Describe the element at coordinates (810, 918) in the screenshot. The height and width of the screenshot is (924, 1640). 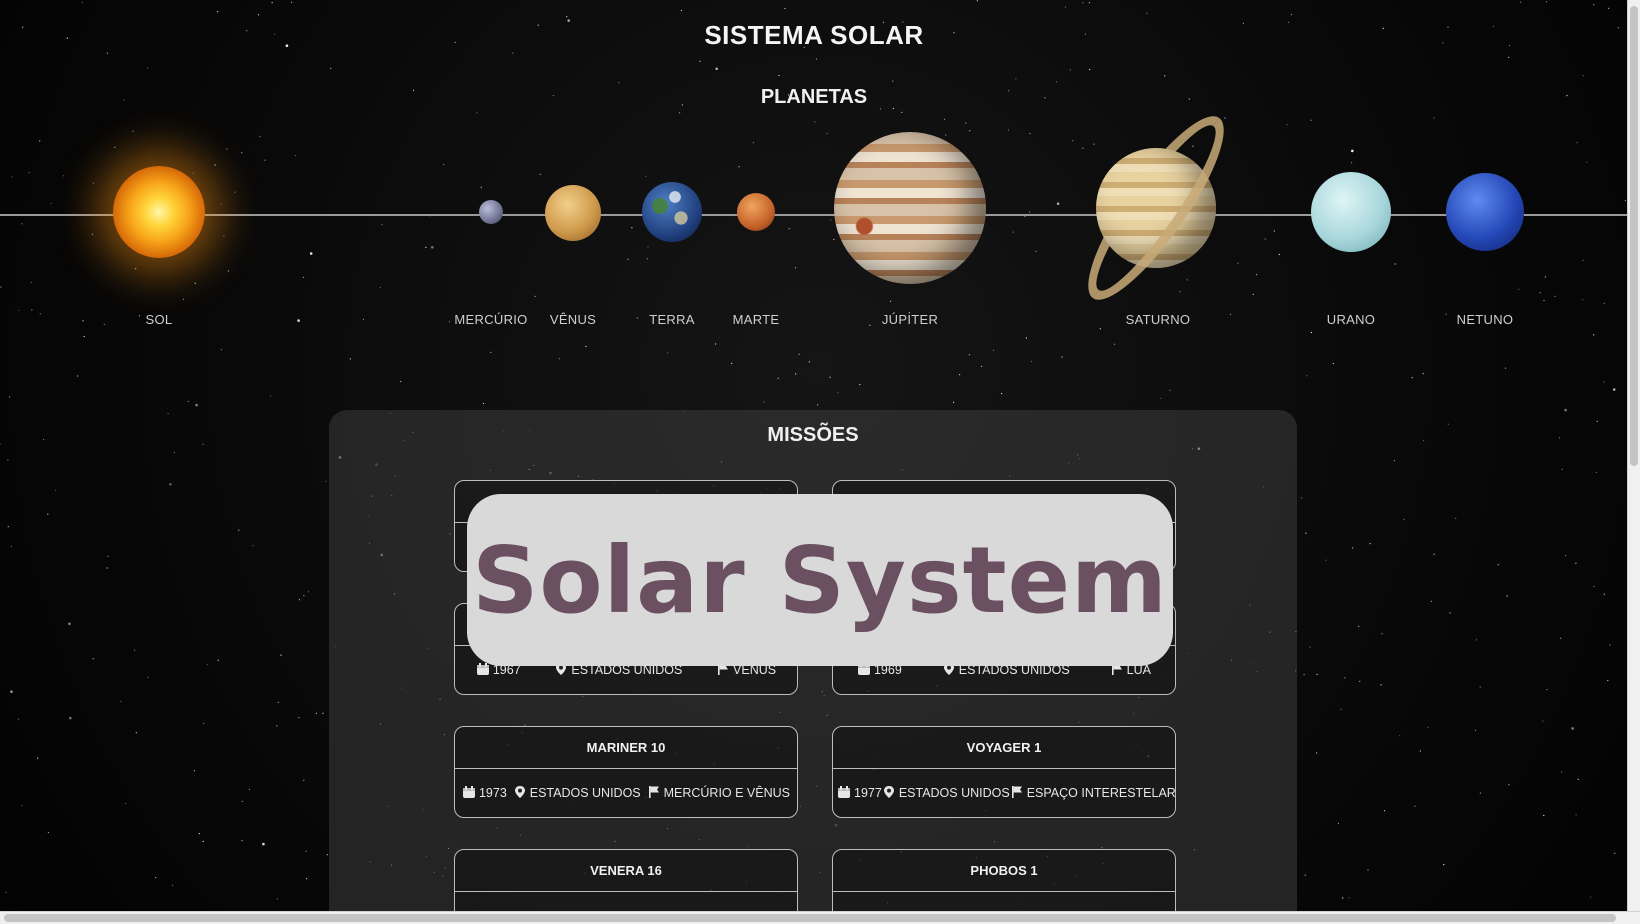
I see `horizontal-scroll-thumb` at that location.